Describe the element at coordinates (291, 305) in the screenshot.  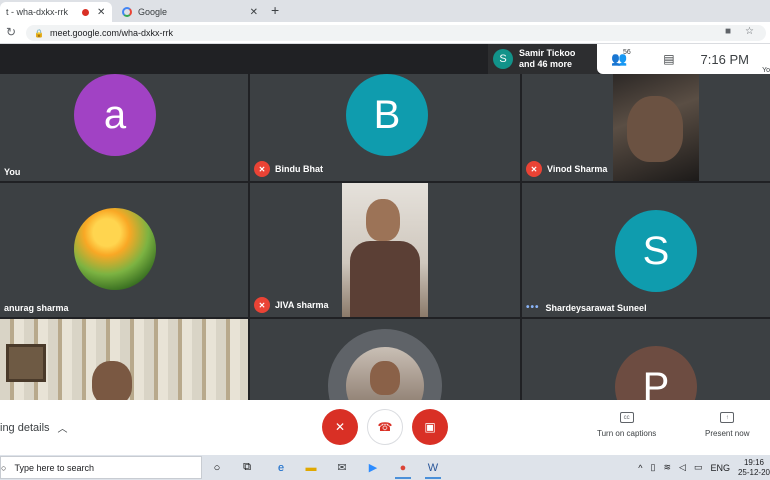
I see `participant-name: ✕ JIVA sharma` at that location.